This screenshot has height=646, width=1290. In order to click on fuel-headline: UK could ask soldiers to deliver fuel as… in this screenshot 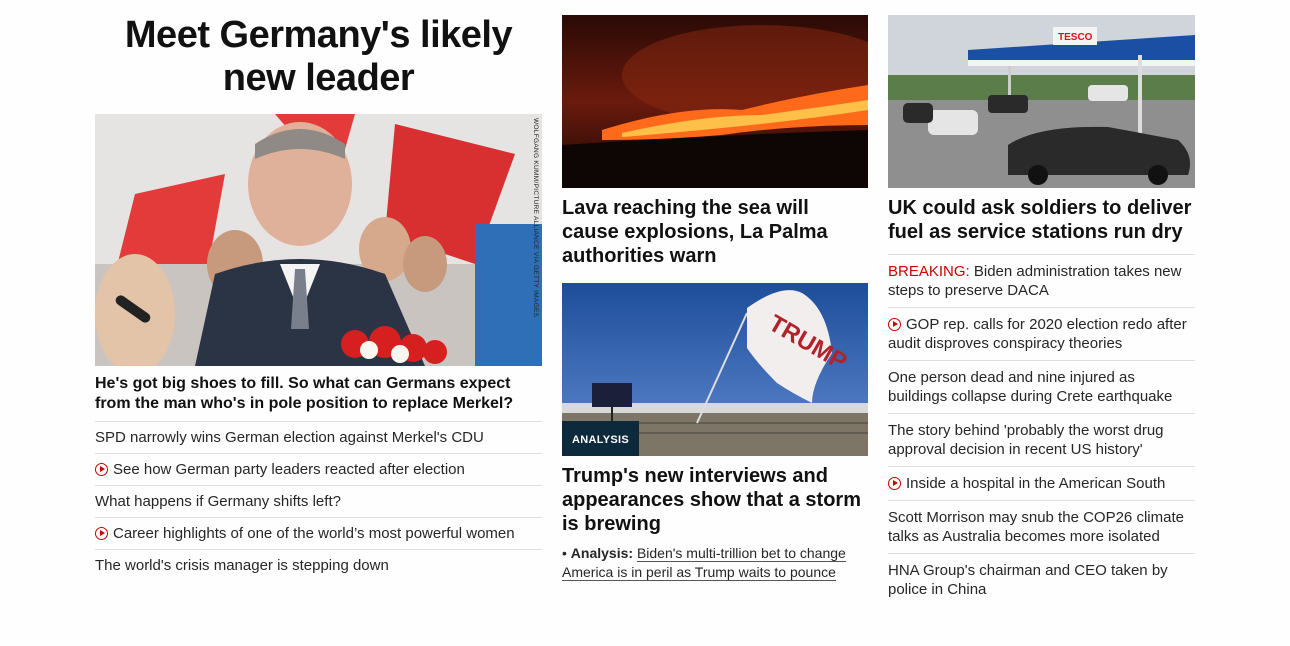, I will do `click(1041, 220)`.